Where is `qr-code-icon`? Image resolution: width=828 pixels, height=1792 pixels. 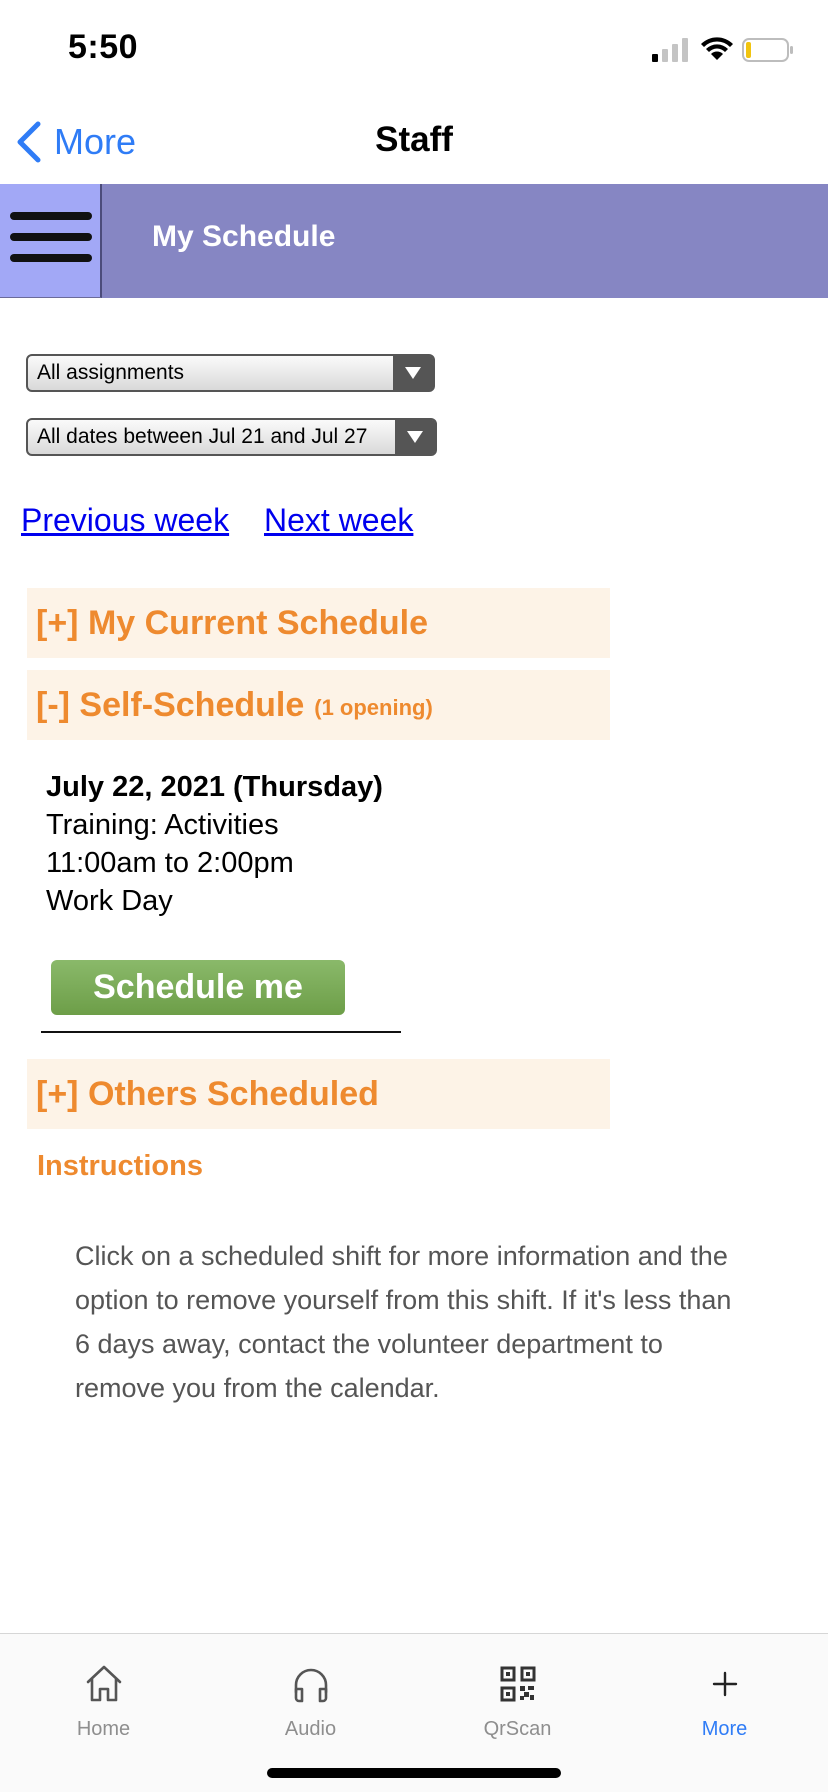 qr-code-icon is located at coordinates (517, 1684).